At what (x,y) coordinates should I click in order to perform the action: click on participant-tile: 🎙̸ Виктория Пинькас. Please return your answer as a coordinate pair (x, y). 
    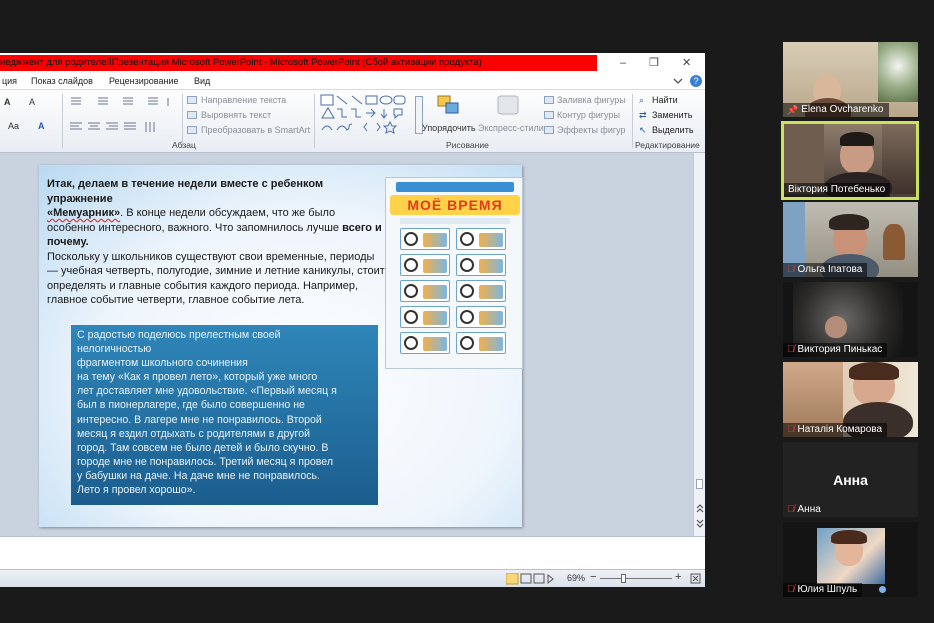
    Looking at the image, I should click on (850, 319).